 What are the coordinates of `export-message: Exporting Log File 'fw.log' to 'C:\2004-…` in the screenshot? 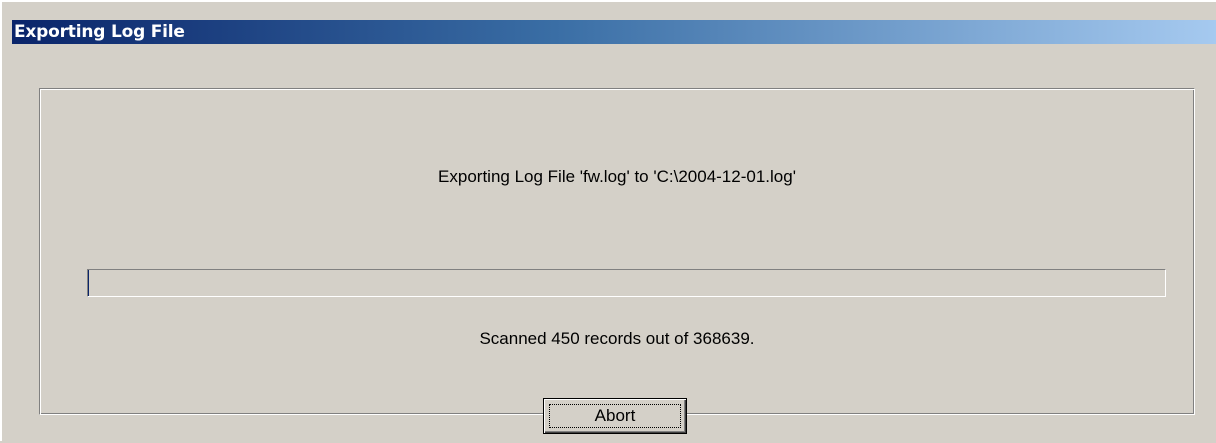 It's located at (617, 176).